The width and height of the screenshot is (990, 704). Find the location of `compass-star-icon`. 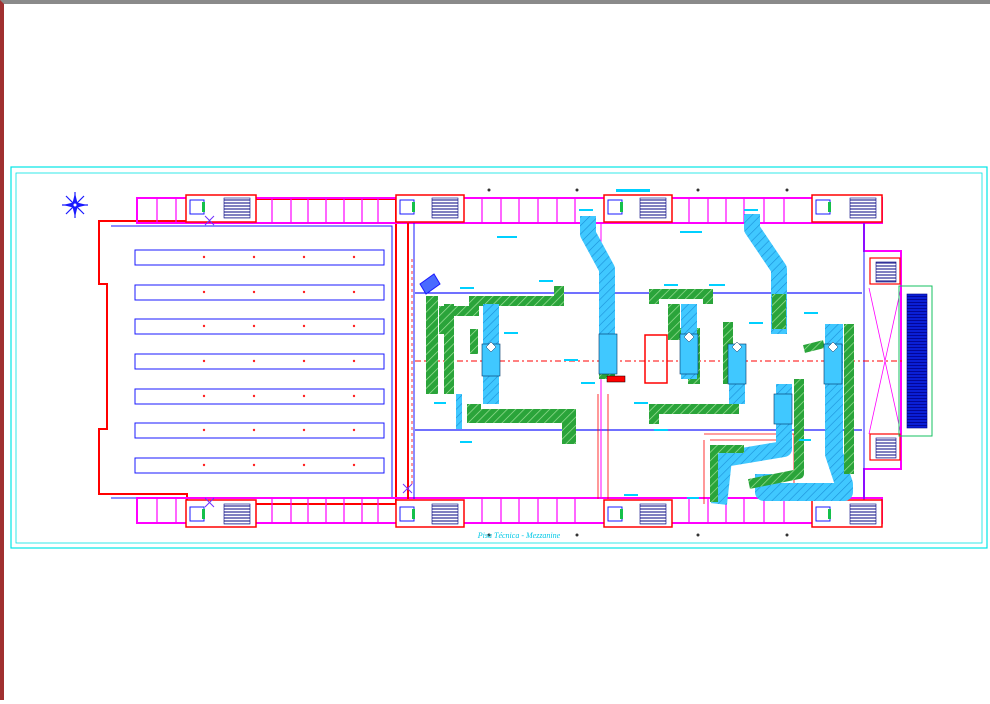

compass-star-icon is located at coordinates (75, 205).